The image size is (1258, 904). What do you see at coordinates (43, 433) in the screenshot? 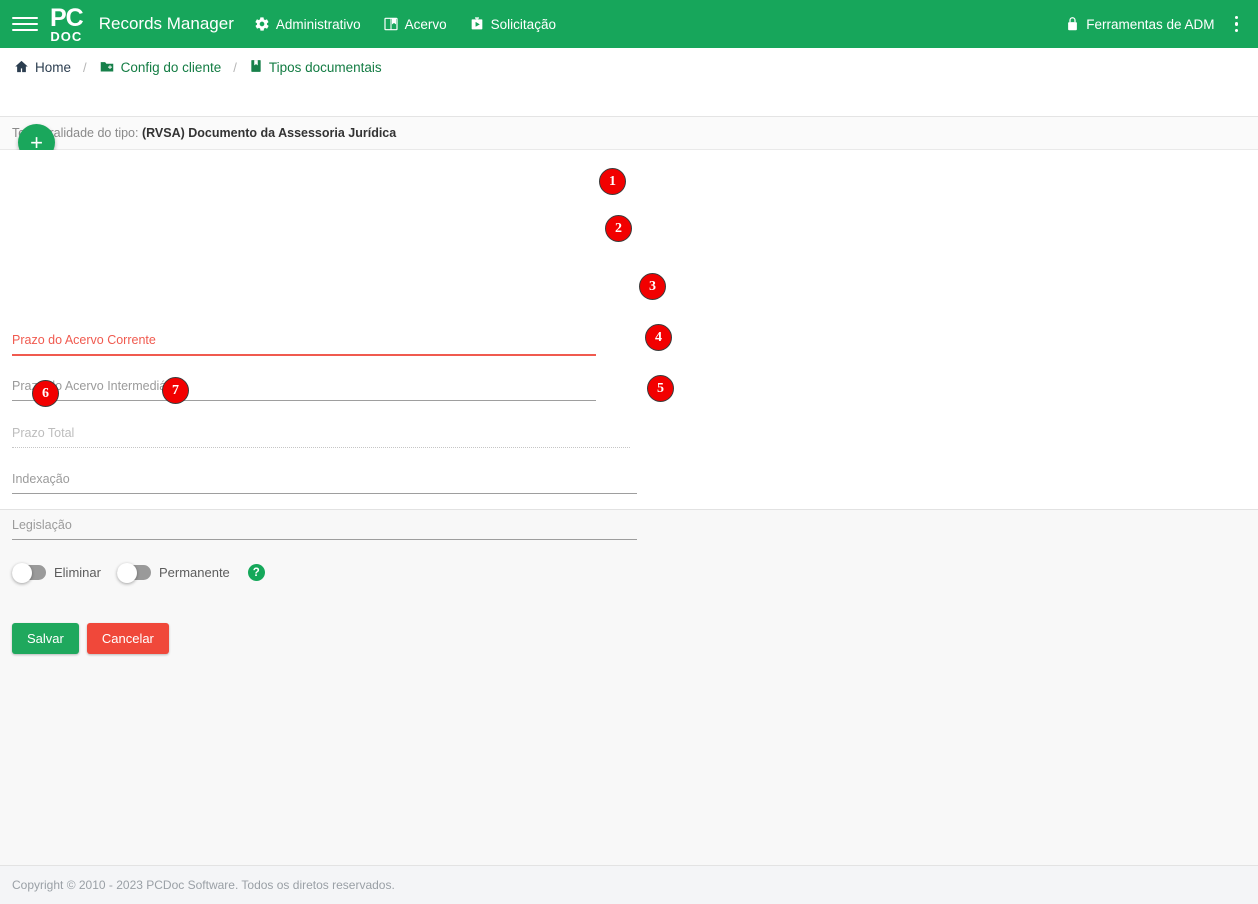
I see `field-label-prazo-total: Prazo Total` at bounding box center [43, 433].